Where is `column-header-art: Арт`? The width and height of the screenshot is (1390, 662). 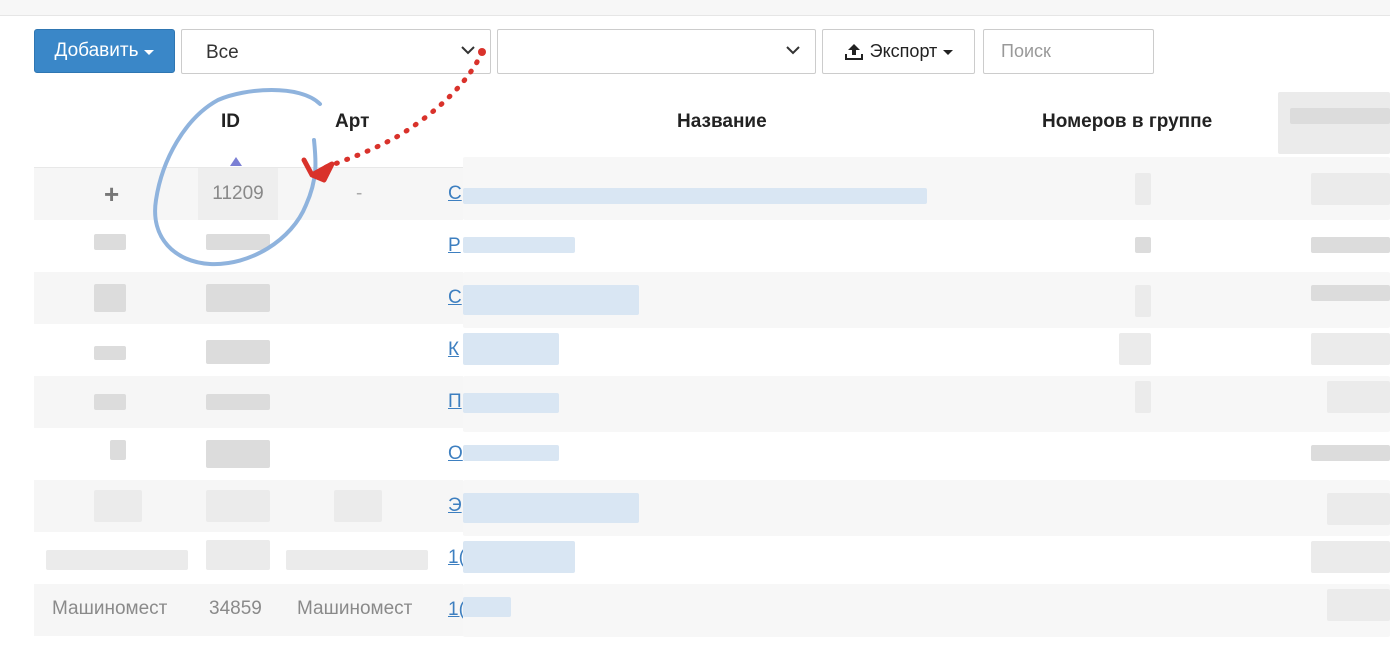 column-header-art: Арт is located at coordinates (352, 122).